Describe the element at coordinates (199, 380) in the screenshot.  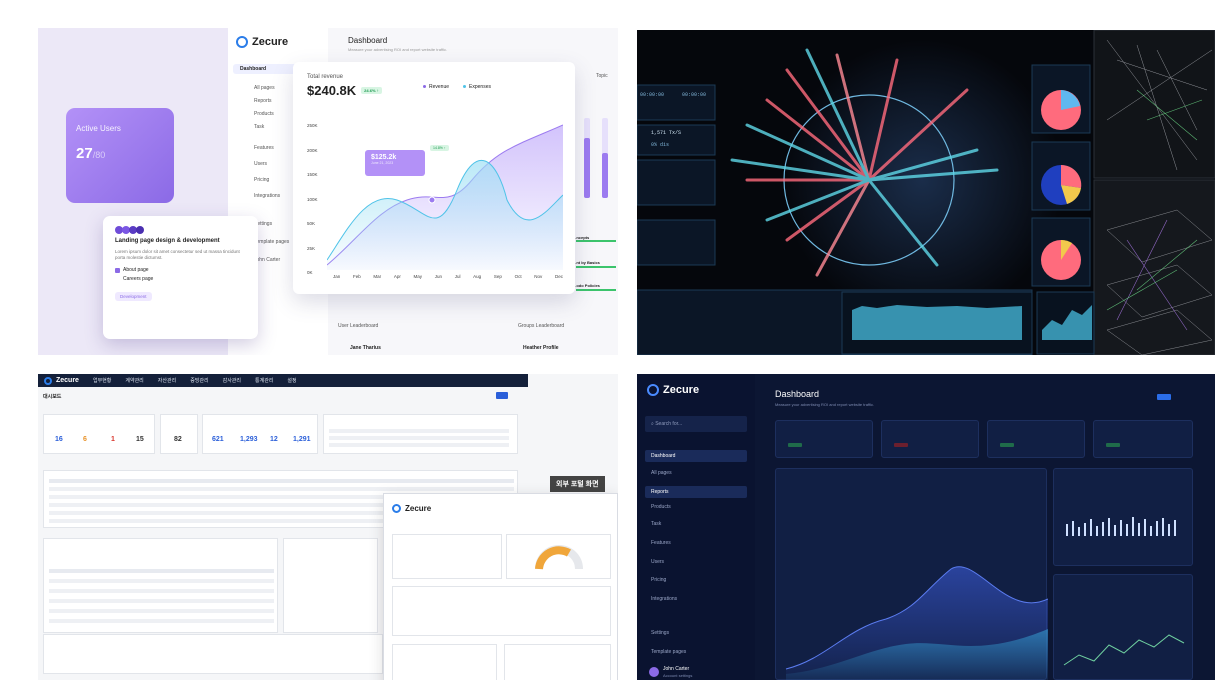
I see `nav-item: 증빙관리` at that location.